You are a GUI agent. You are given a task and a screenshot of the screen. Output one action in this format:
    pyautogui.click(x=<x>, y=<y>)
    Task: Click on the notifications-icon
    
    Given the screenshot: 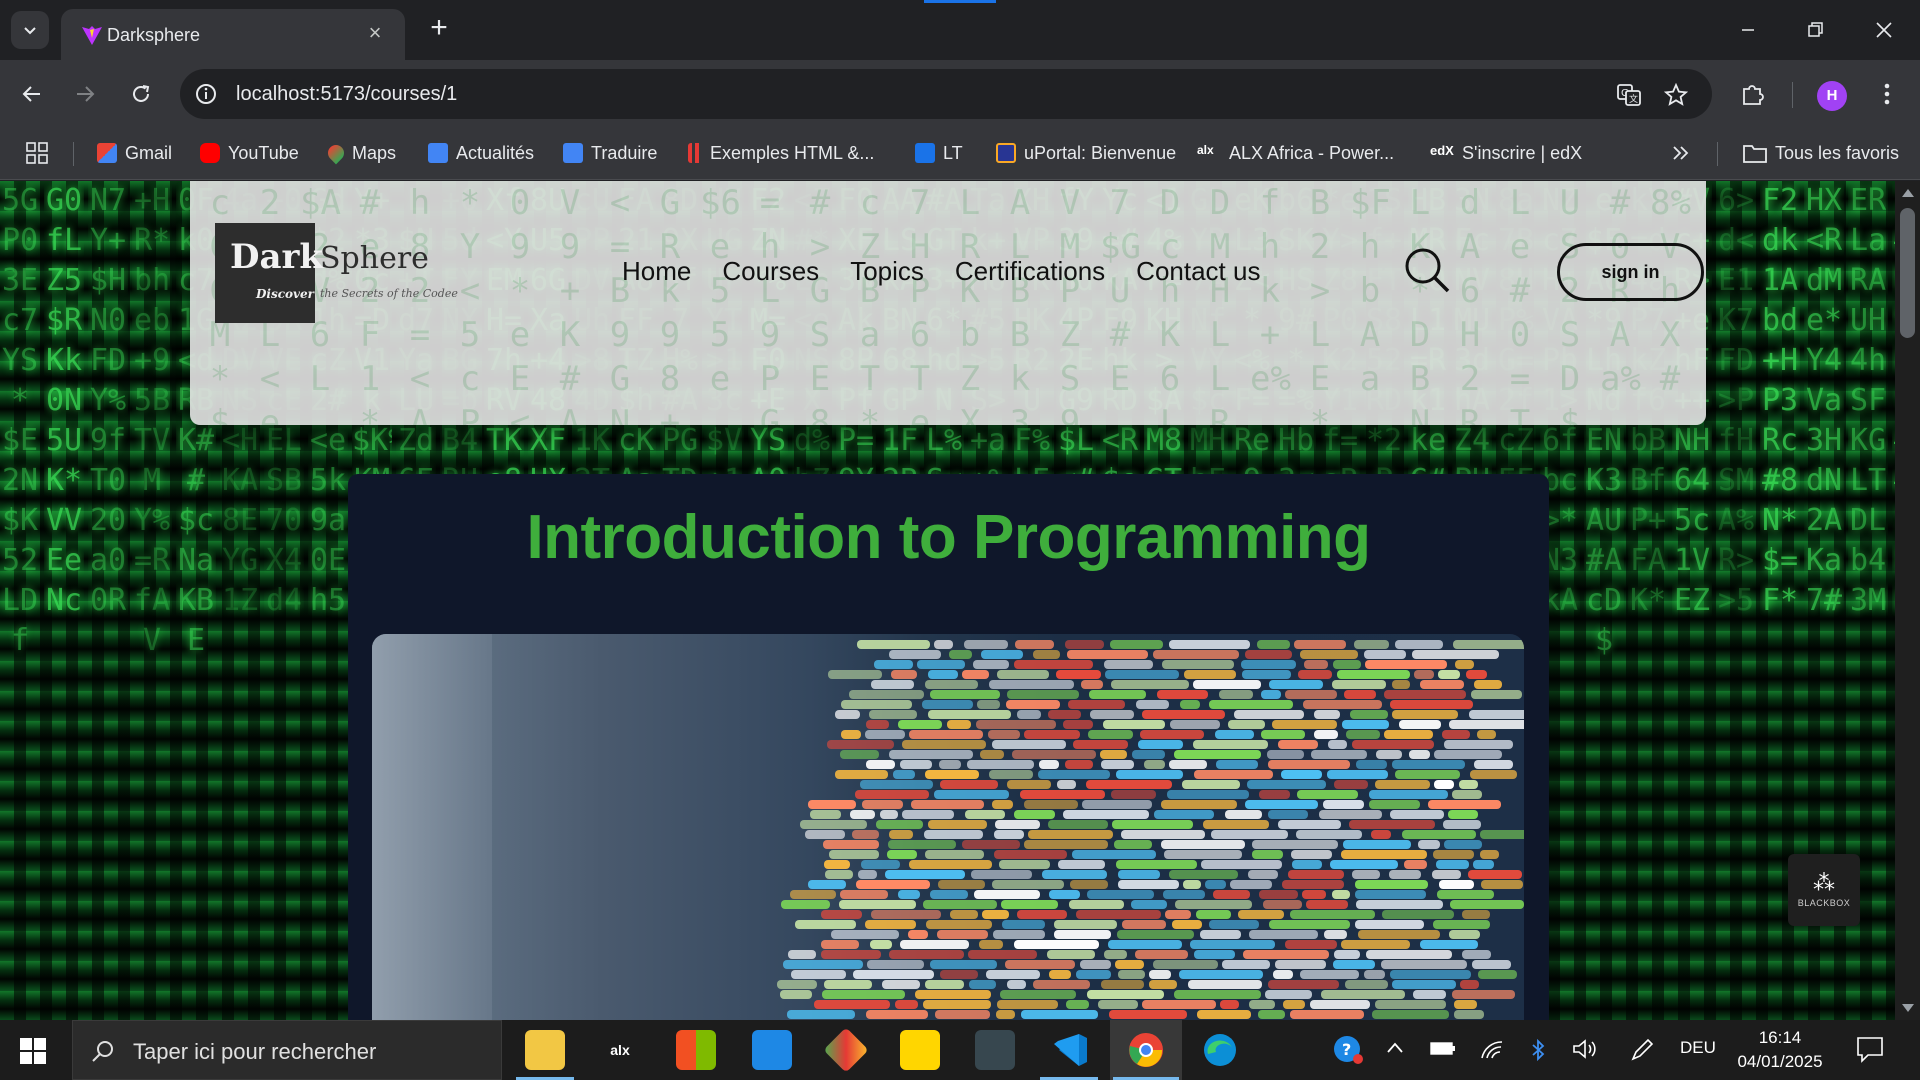 What is the action you would take?
    pyautogui.click(x=1870, y=1051)
    